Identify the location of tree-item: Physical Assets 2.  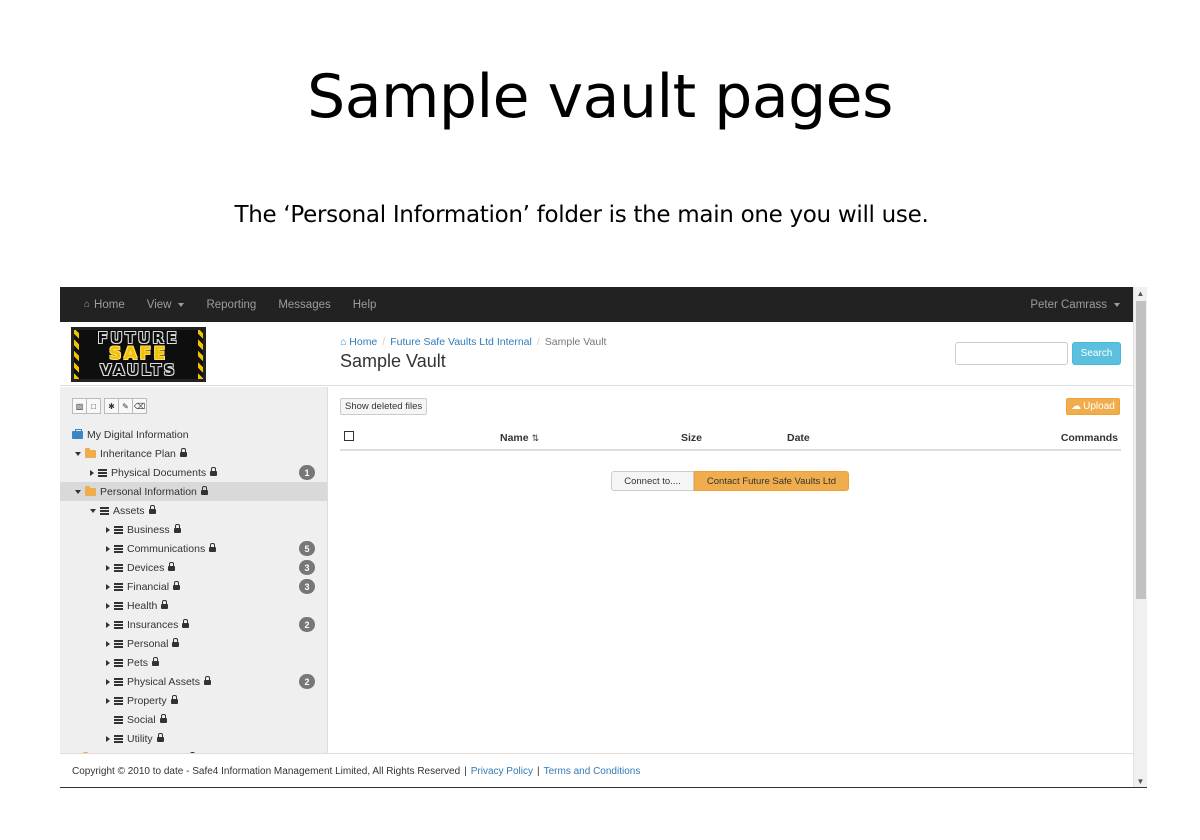
(193, 681).